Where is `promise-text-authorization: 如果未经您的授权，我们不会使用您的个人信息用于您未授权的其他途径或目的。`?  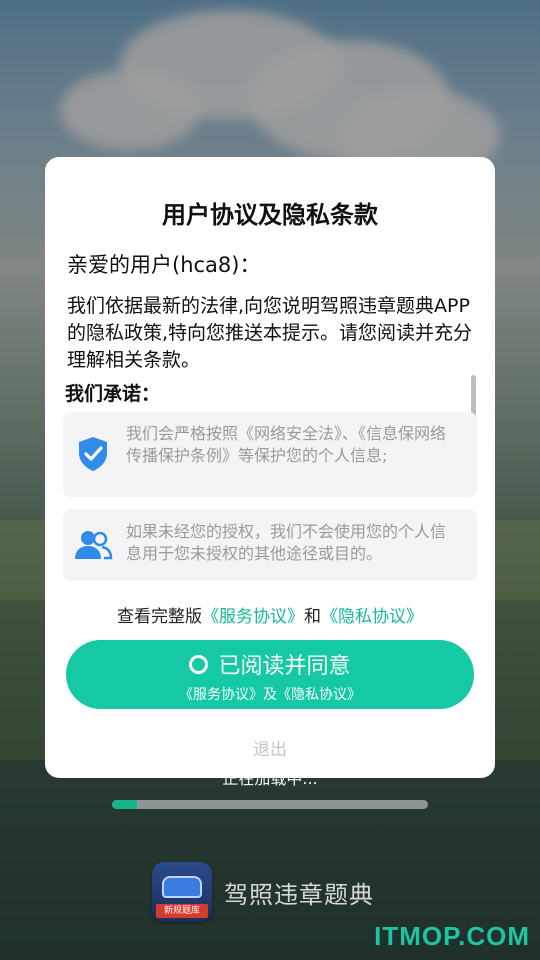 promise-text-authorization: 如果未经您的授权，我们不会使用您的个人信息用于您未授权的其他途径或目的。 is located at coordinates (286, 542).